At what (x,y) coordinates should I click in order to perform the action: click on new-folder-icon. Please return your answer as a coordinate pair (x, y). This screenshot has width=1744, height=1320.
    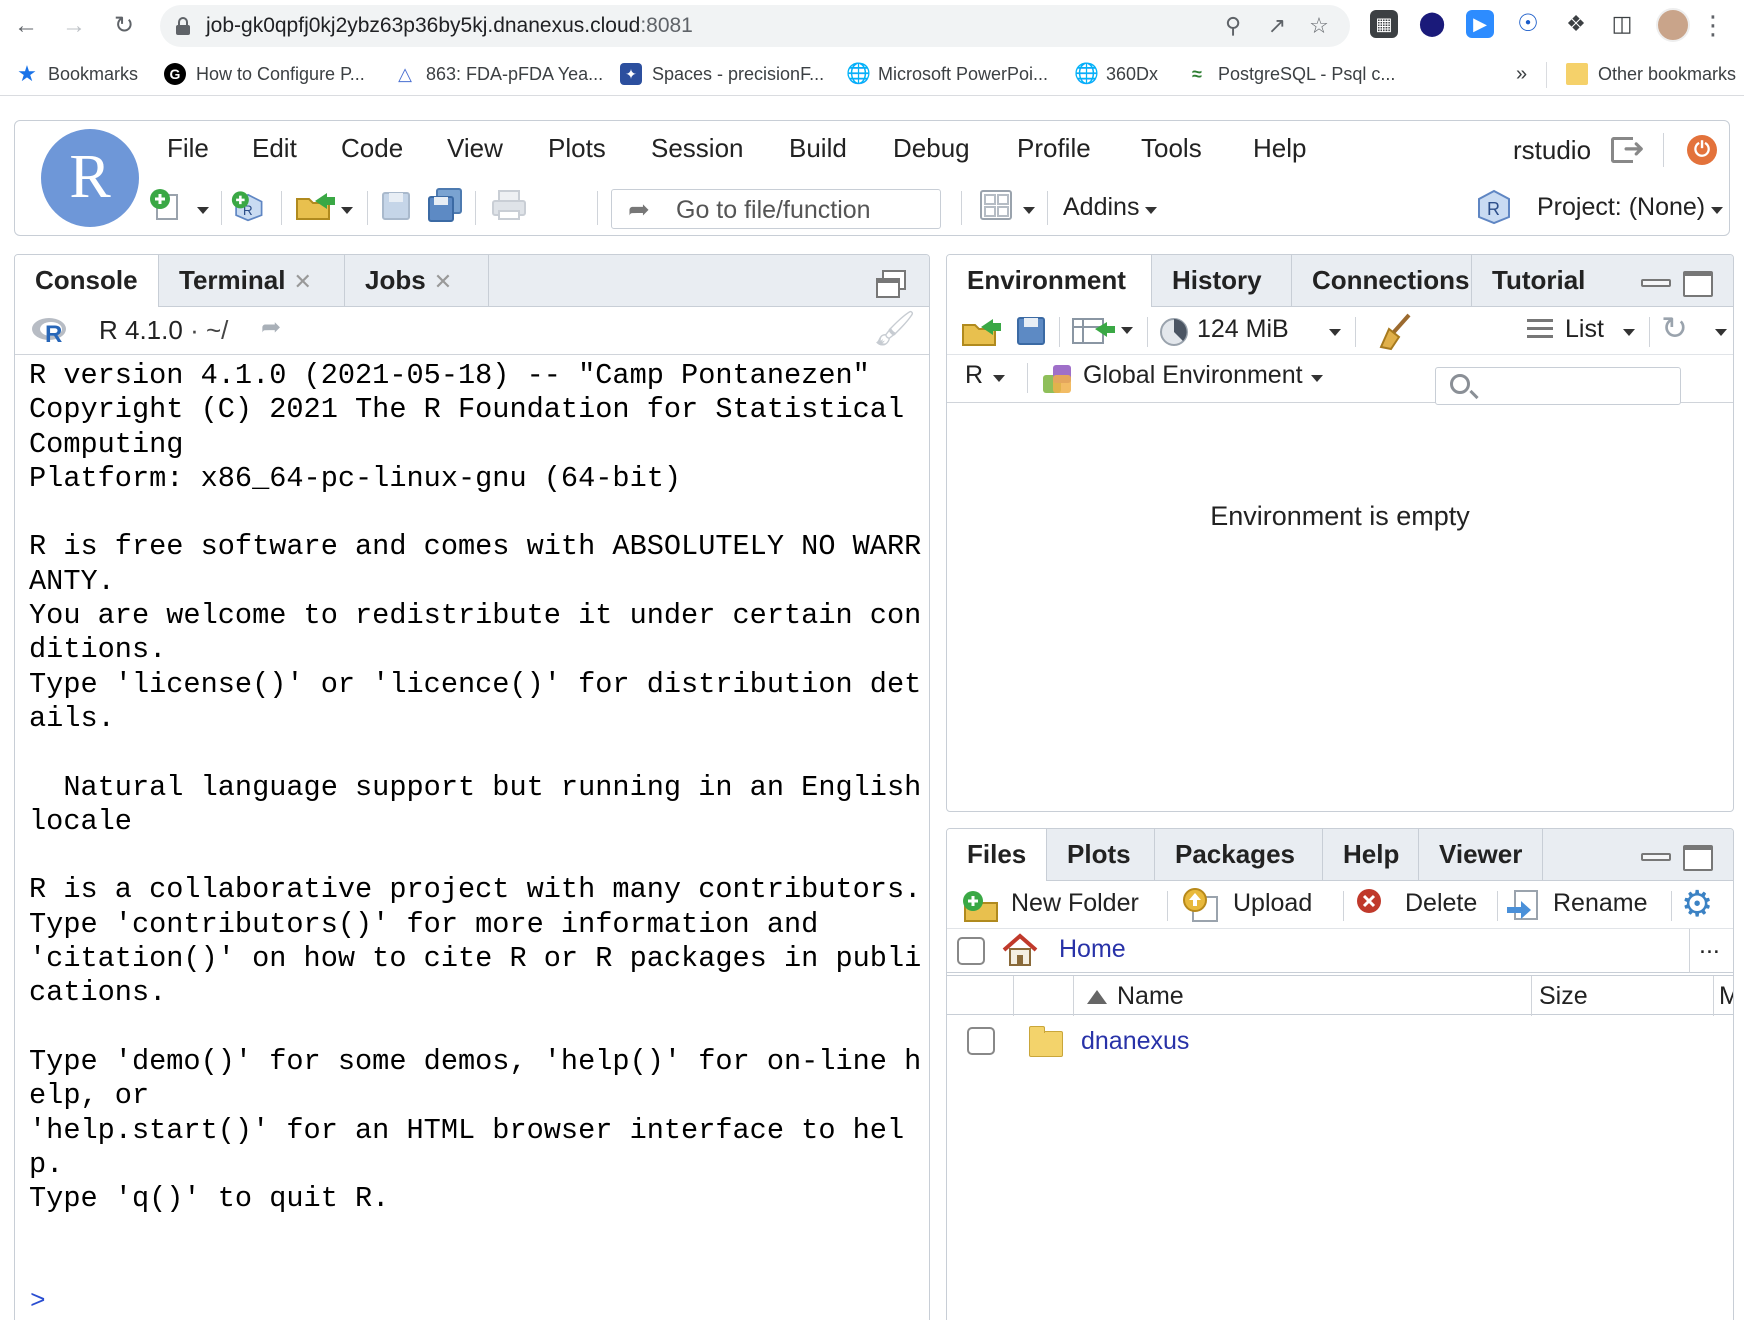
    Looking at the image, I should click on (981, 906).